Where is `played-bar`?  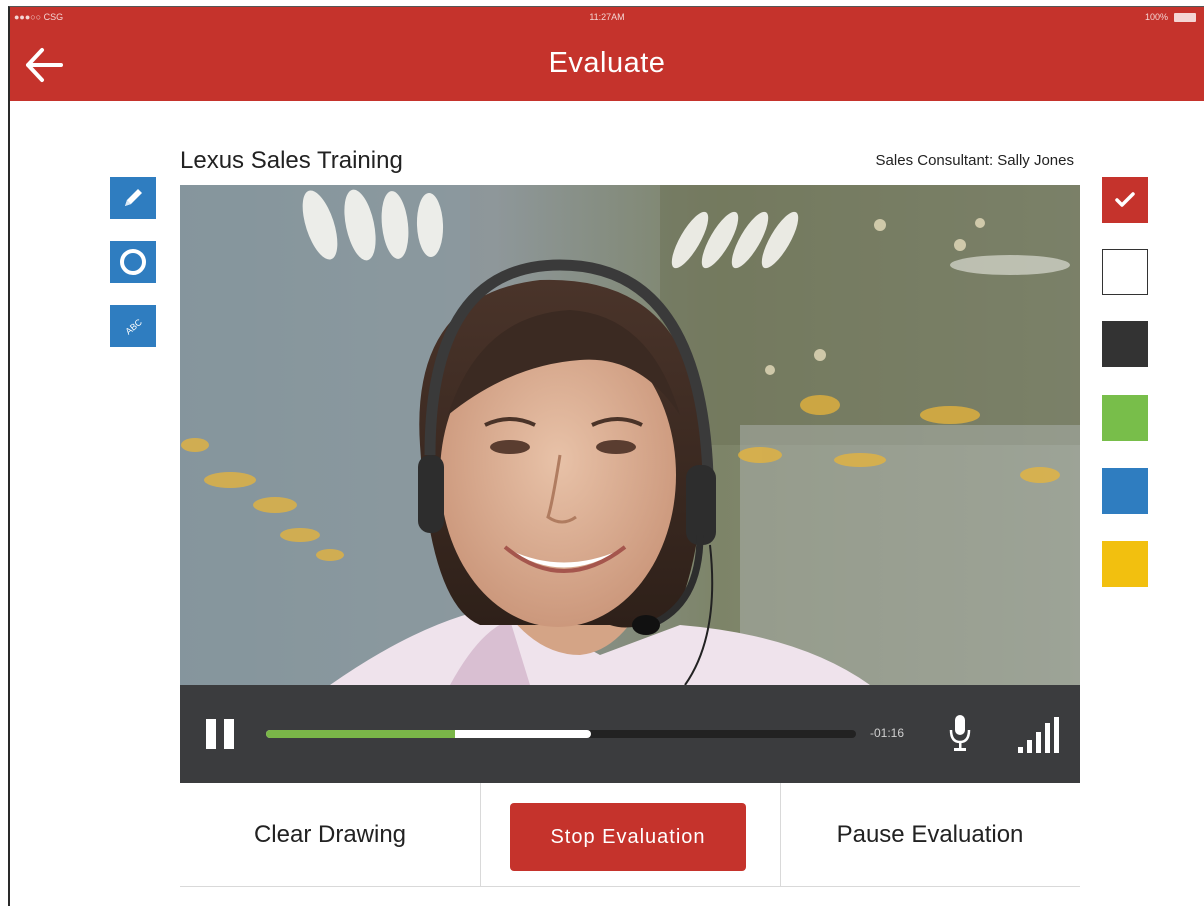 played-bar is located at coordinates (360, 734).